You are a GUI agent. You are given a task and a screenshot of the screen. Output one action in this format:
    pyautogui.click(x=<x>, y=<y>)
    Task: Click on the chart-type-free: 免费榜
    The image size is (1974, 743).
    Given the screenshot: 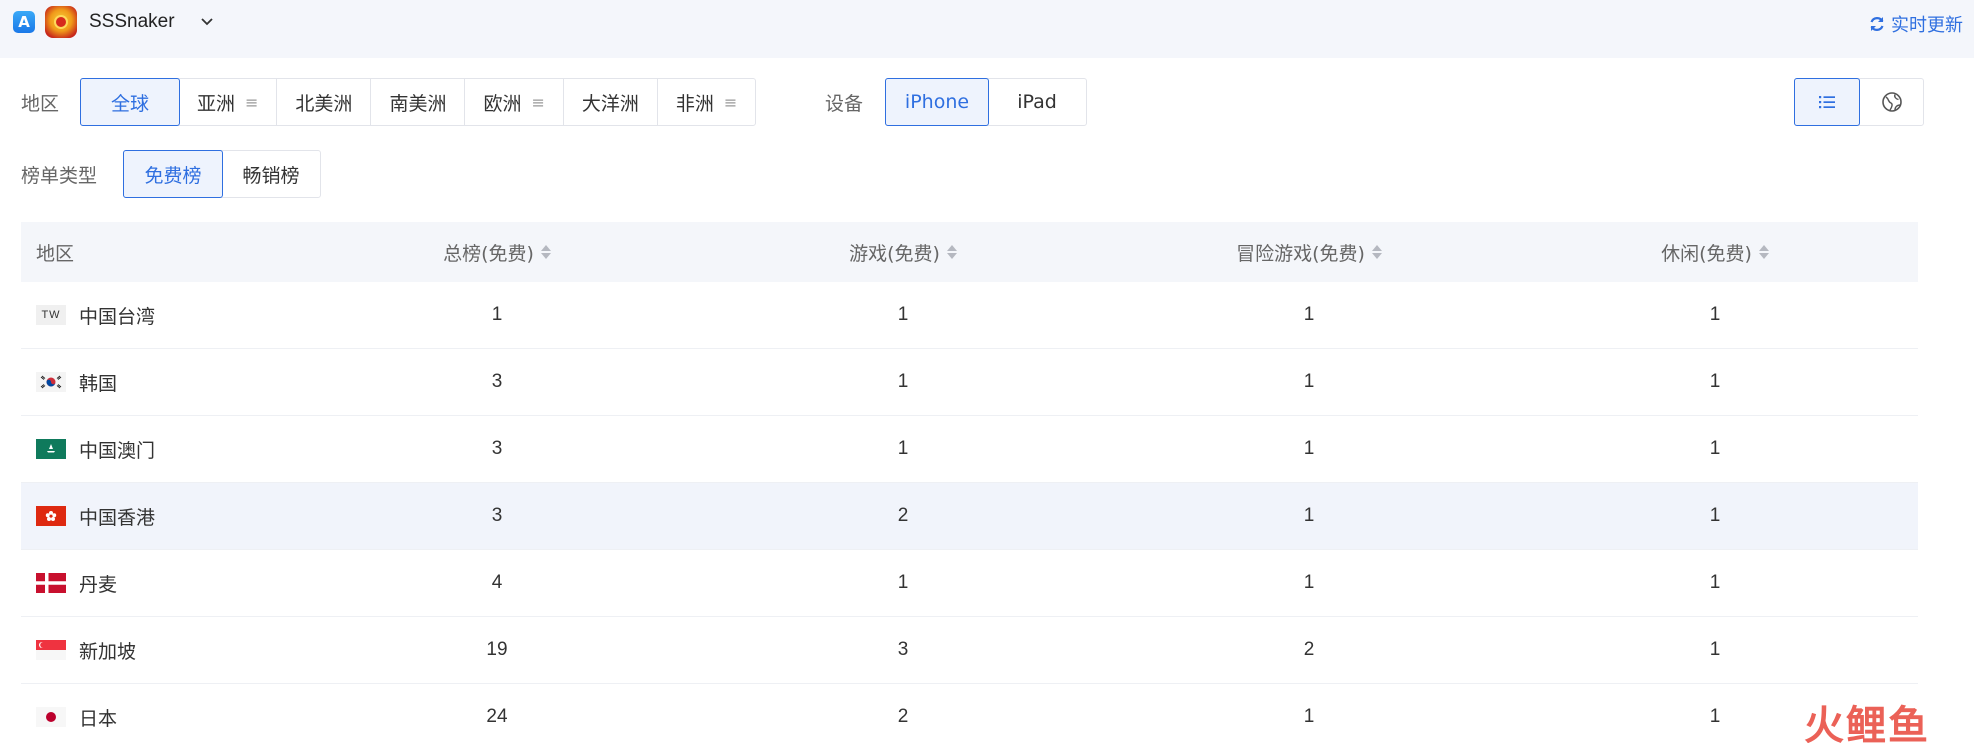 What is the action you would take?
    pyautogui.click(x=173, y=174)
    